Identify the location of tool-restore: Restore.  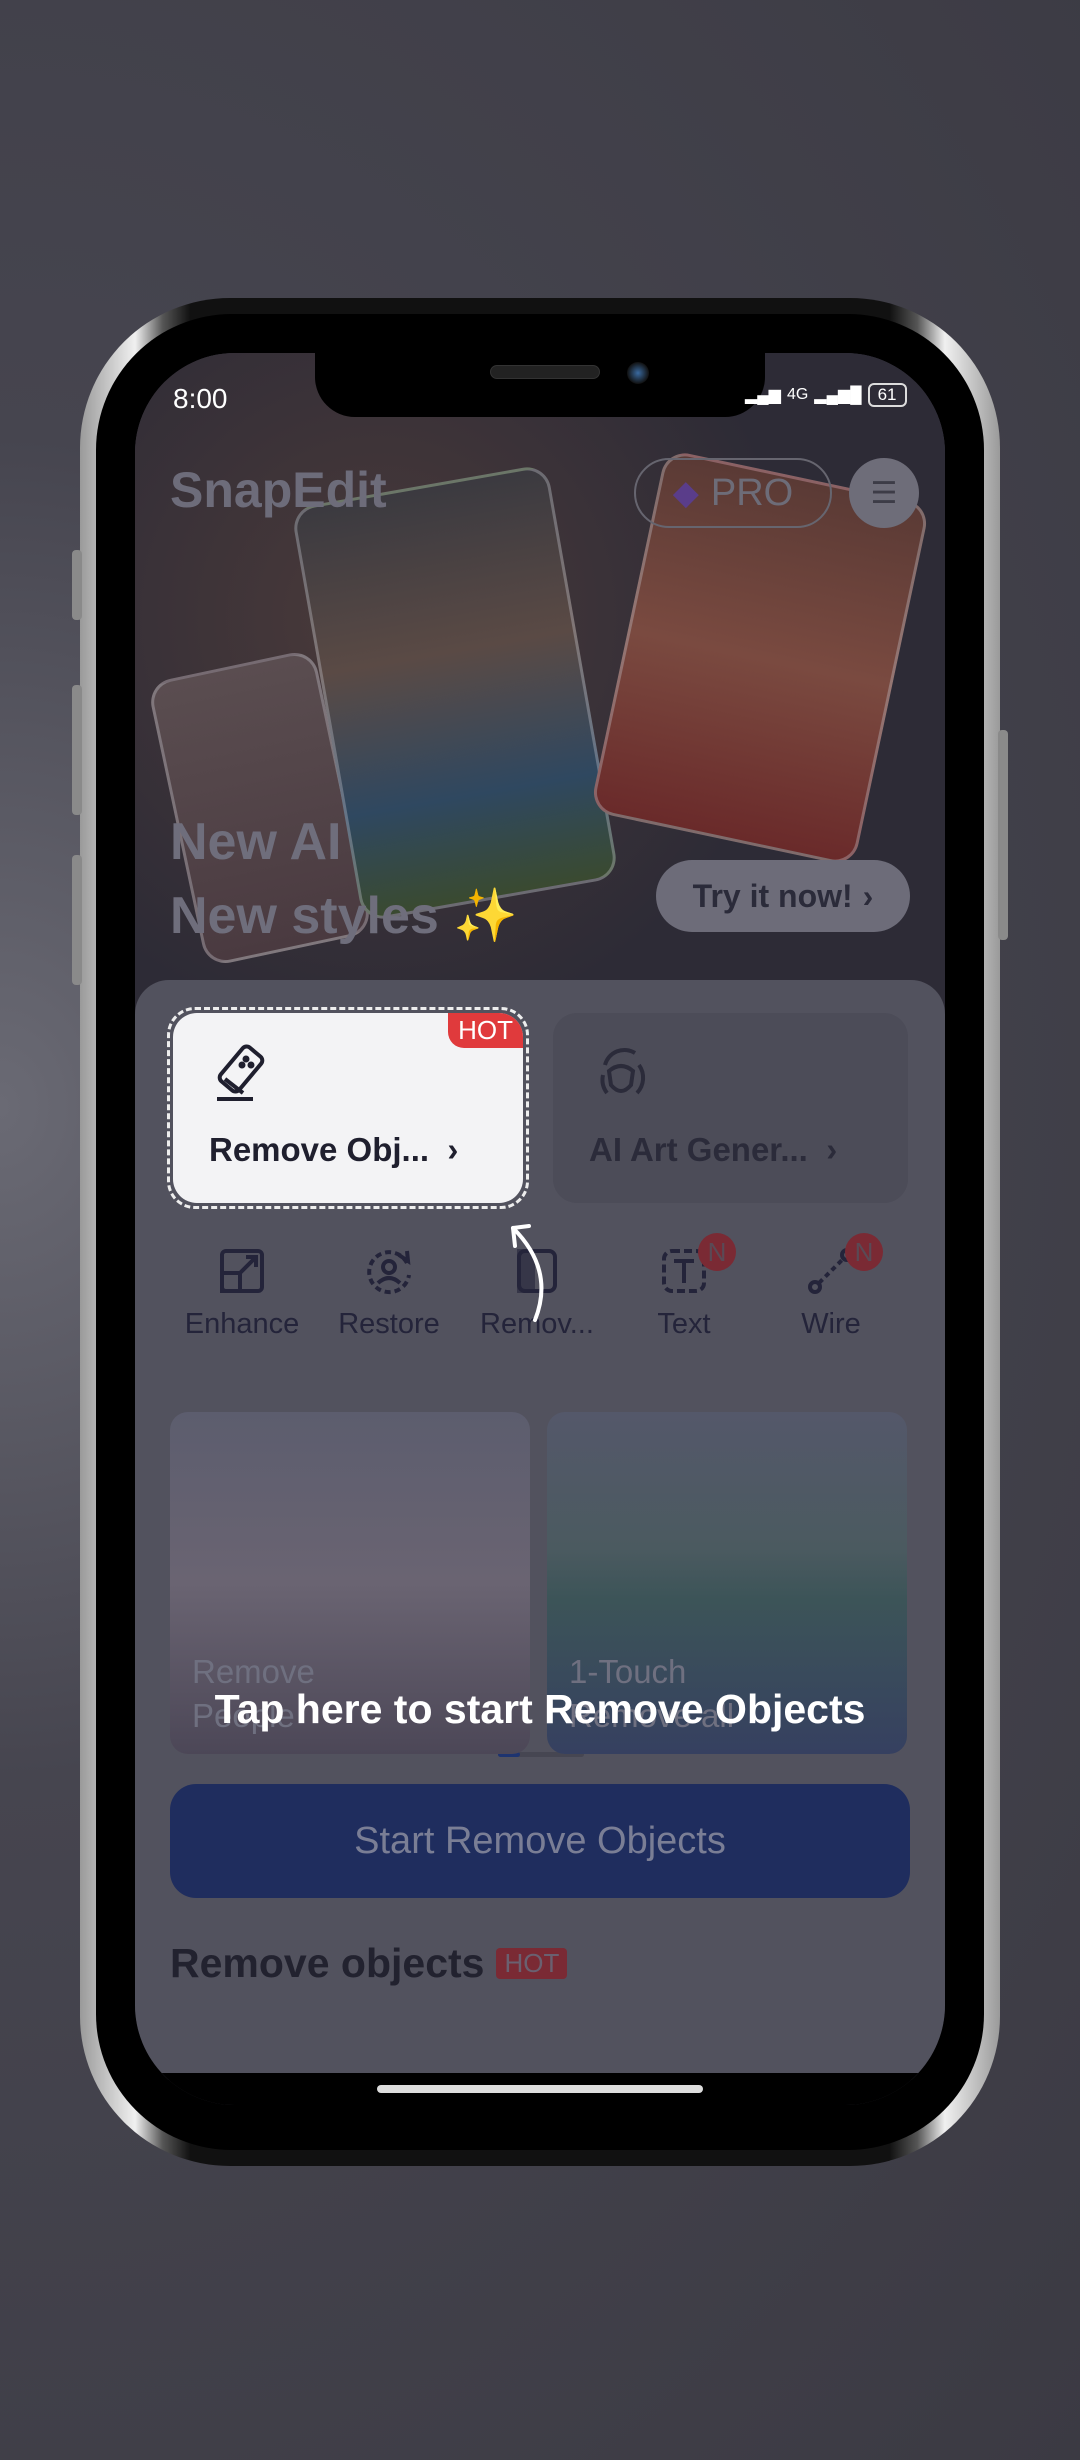
(389, 1293).